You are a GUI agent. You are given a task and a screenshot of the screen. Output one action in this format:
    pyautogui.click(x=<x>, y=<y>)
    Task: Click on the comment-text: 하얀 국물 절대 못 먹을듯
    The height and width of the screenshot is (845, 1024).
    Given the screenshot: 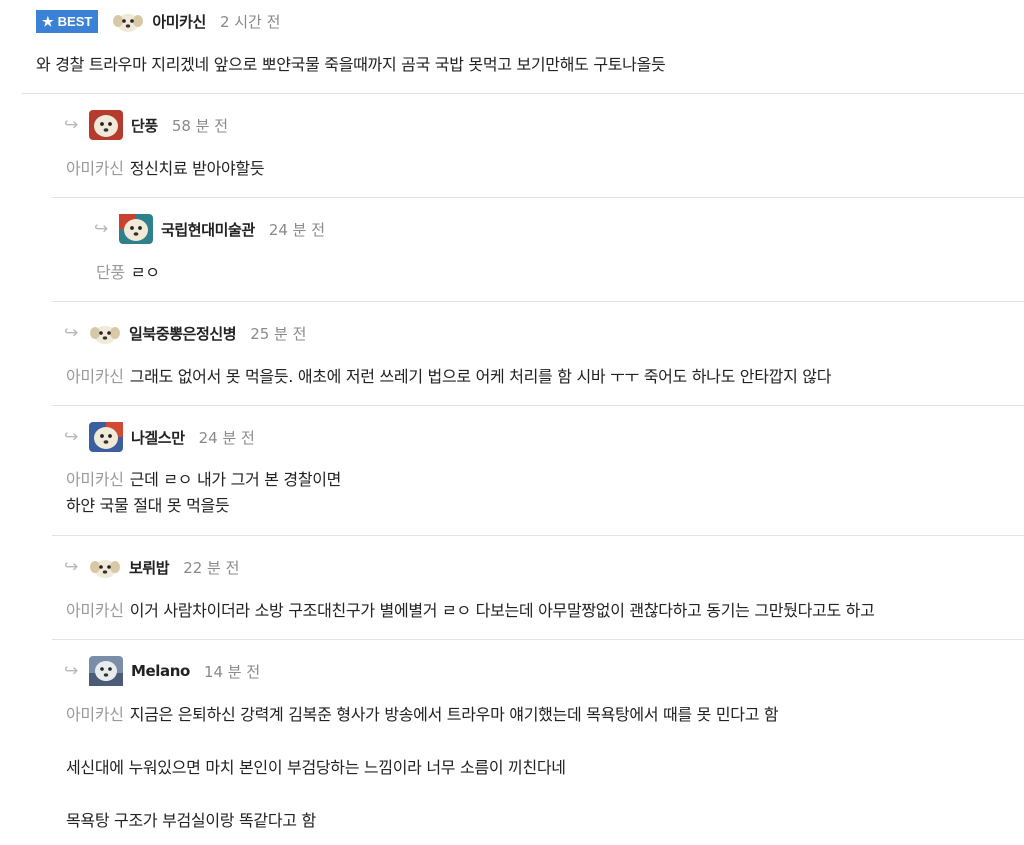 What is the action you would take?
    pyautogui.click(x=148, y=505)
    